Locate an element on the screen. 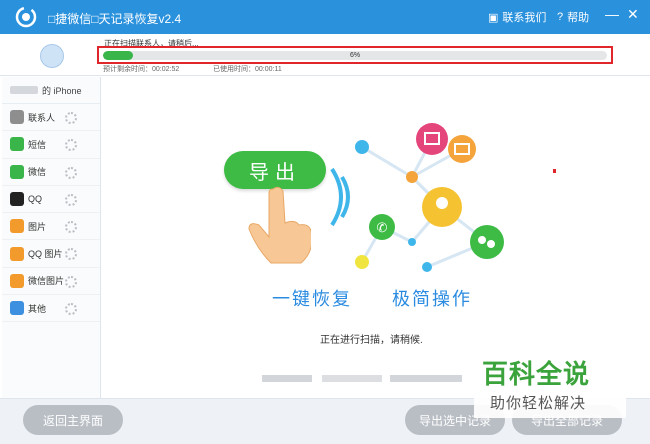 Image resolution: width=650 pixels, height=444 pixels. device-owner-redacted is located at coordinates (24, 90).